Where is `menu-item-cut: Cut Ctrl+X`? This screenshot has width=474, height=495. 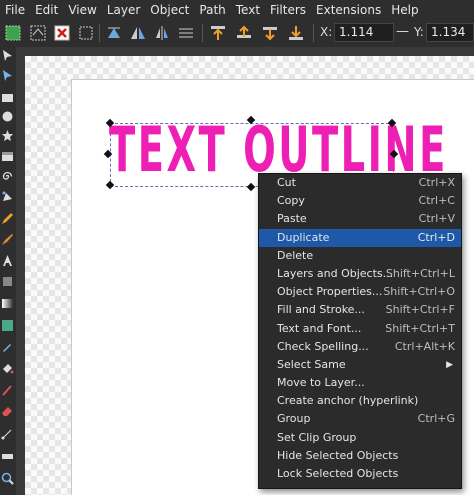
menu-item-cut: Cut Ctrl+X is located at coordinates (360, 183).